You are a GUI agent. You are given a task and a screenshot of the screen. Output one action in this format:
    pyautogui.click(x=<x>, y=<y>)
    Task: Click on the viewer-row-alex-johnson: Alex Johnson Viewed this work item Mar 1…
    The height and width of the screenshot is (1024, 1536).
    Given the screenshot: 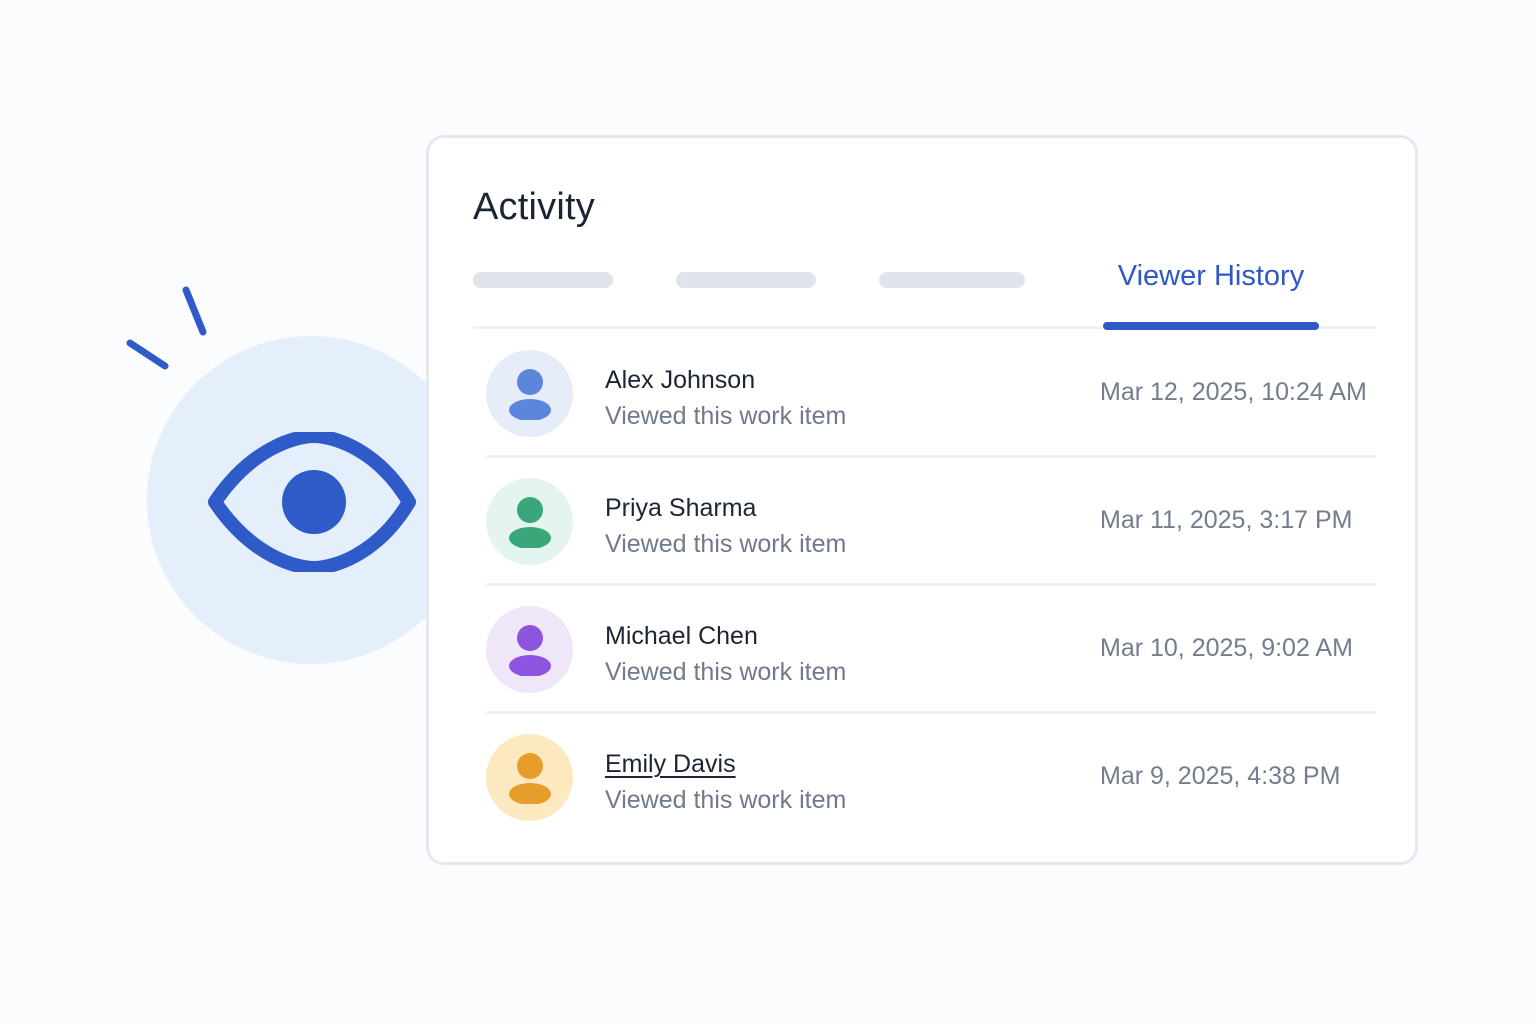 What is the action you would take?
    pyautogui.click(x=931, y=394)
    